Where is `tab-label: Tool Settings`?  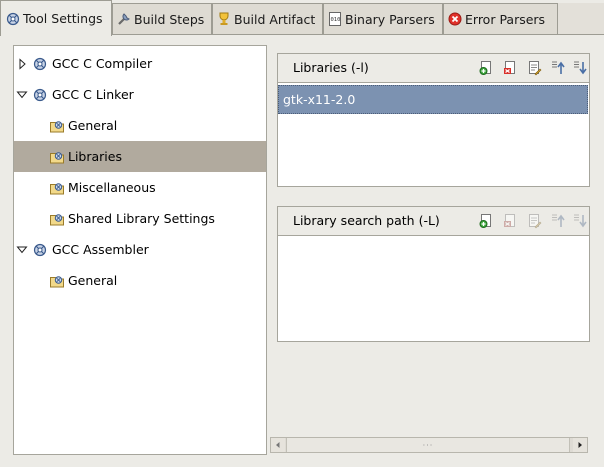
tab-label: Tool Settings is located at coordinates (63, 18).